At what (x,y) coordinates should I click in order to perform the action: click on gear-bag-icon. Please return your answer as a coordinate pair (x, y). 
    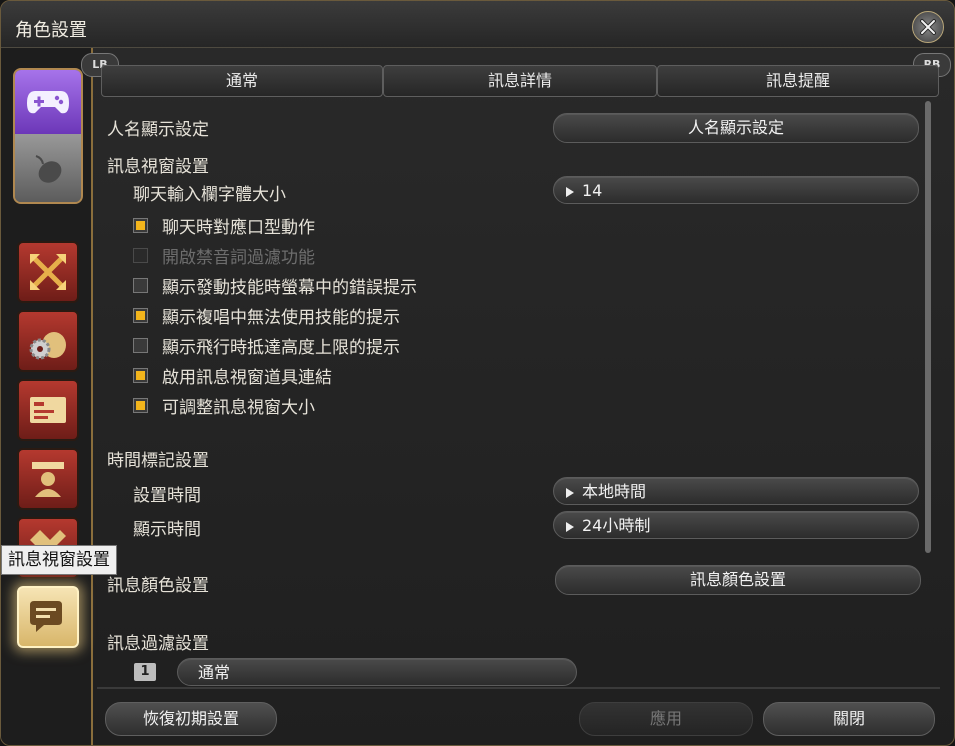
    Looking at the image, I should click on (47, 346).